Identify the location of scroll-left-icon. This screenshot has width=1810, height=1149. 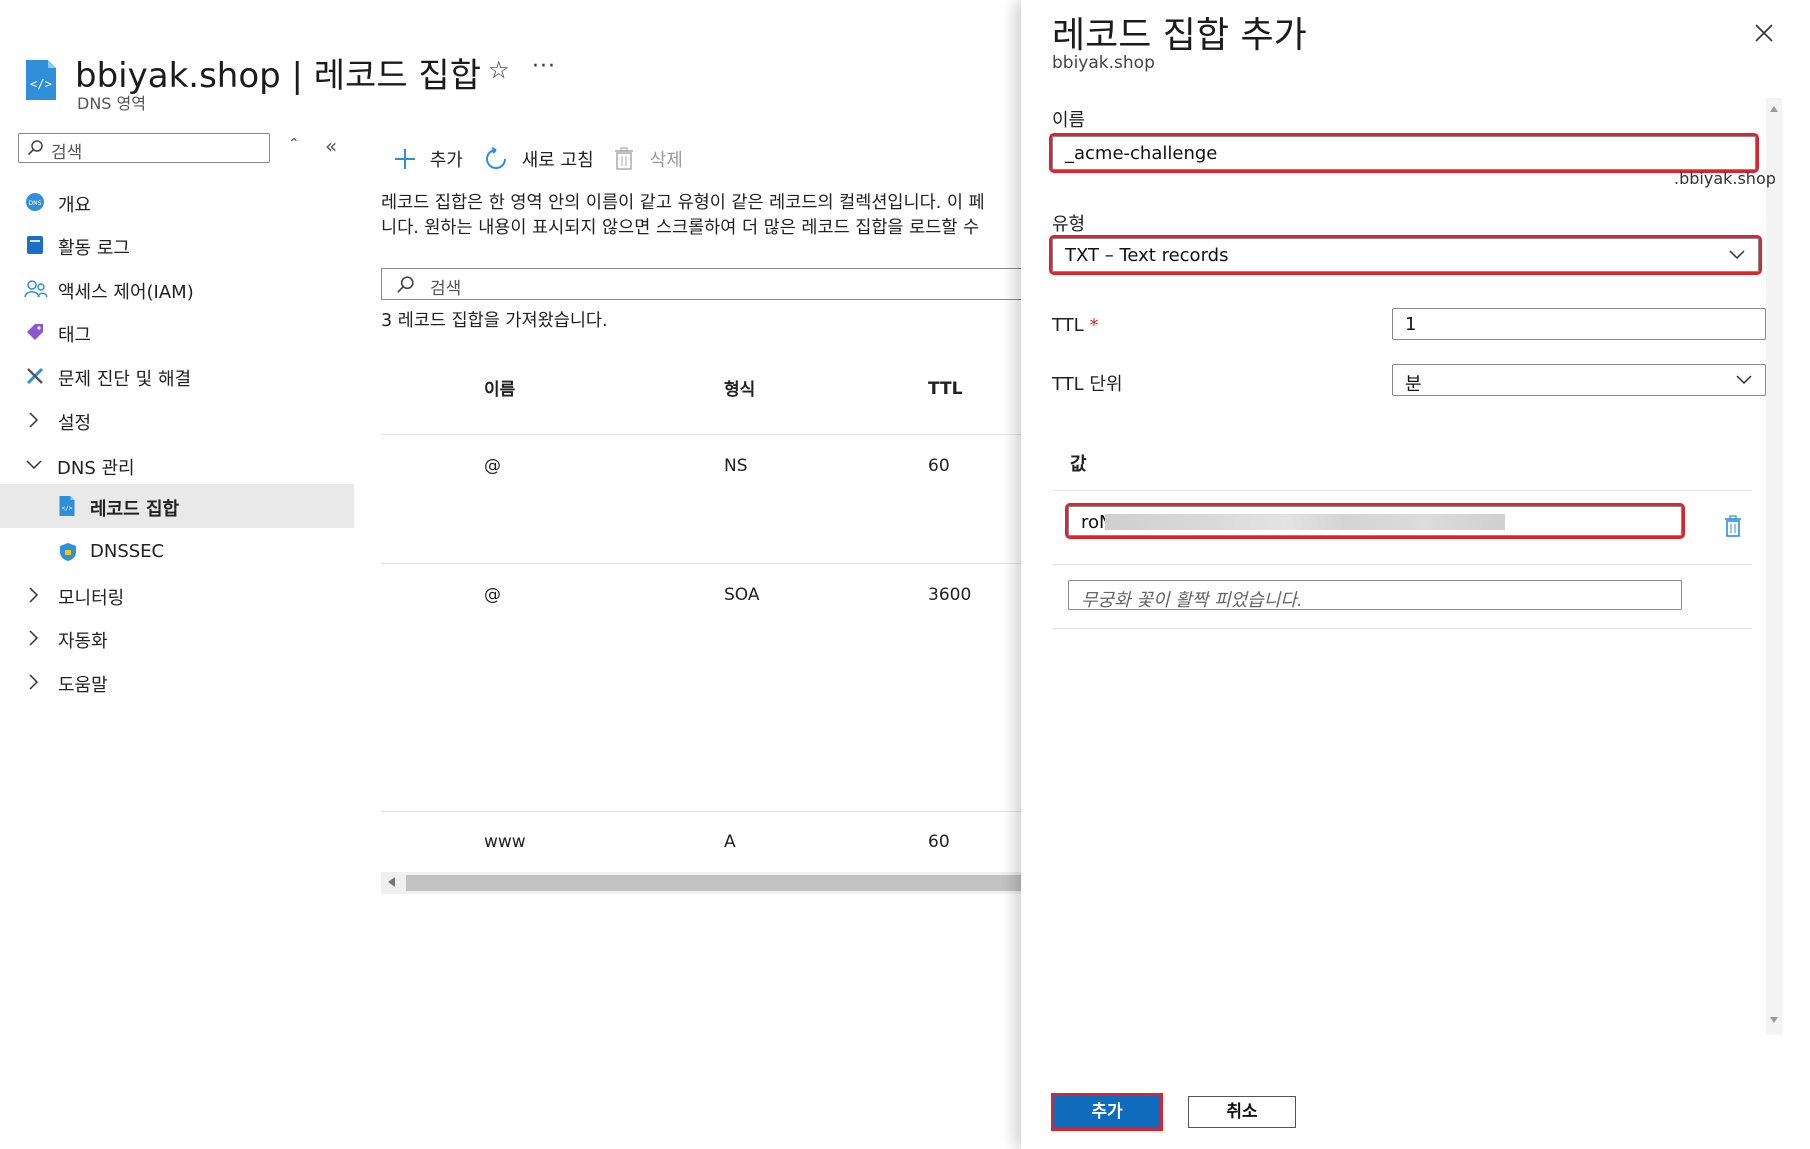
(391, 882).